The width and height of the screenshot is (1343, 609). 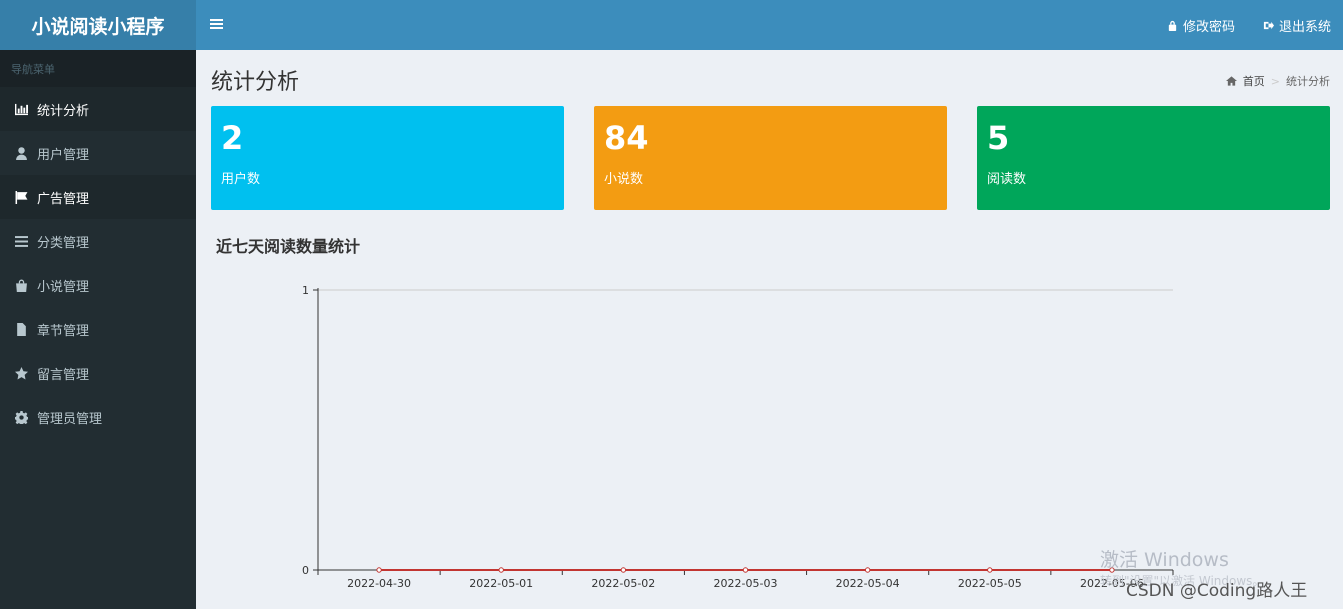 What do you see at coordinates (63, 243) in the screenshot?
I see `sidebar-item-label: 分类管理` at bounding box center [63, 243].